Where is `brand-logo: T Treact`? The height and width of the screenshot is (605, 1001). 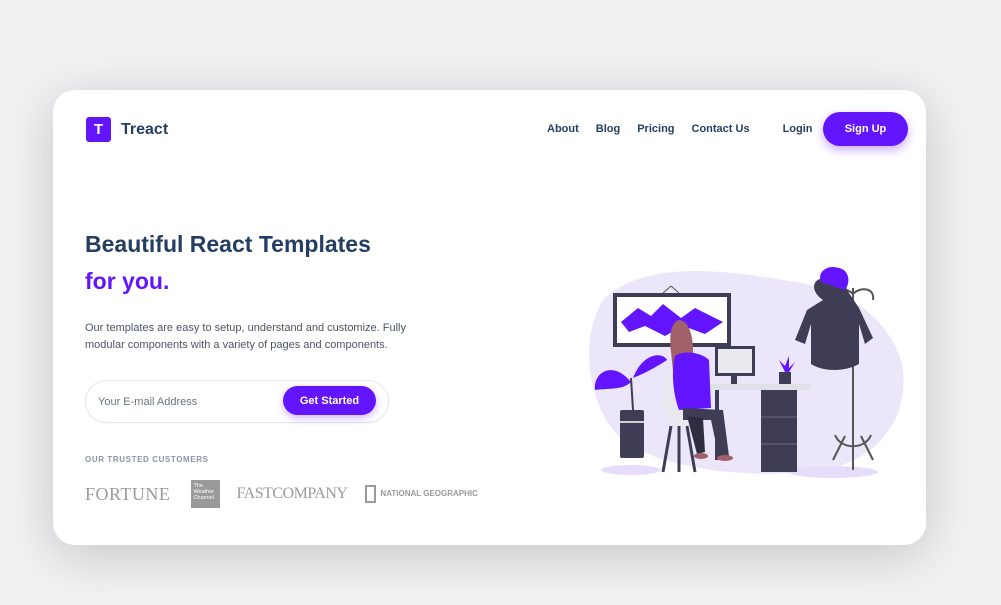 brand-logo: T Treact is located at coordinates (127, 129).